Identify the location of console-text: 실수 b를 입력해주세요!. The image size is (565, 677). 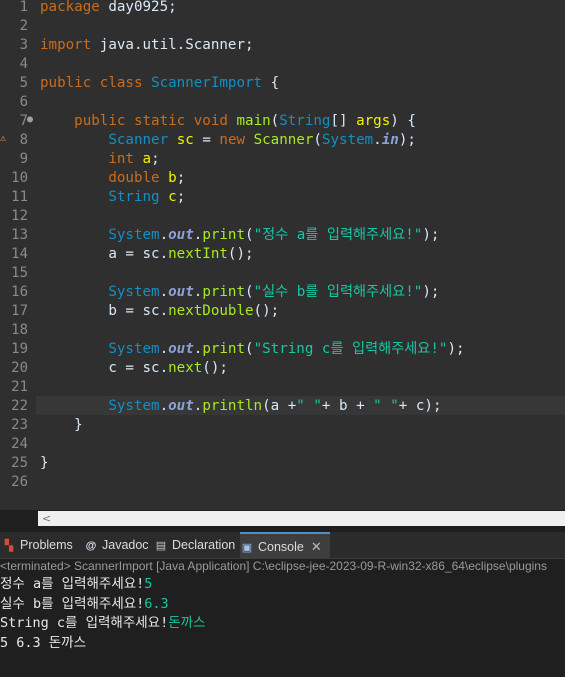
(72, 603).